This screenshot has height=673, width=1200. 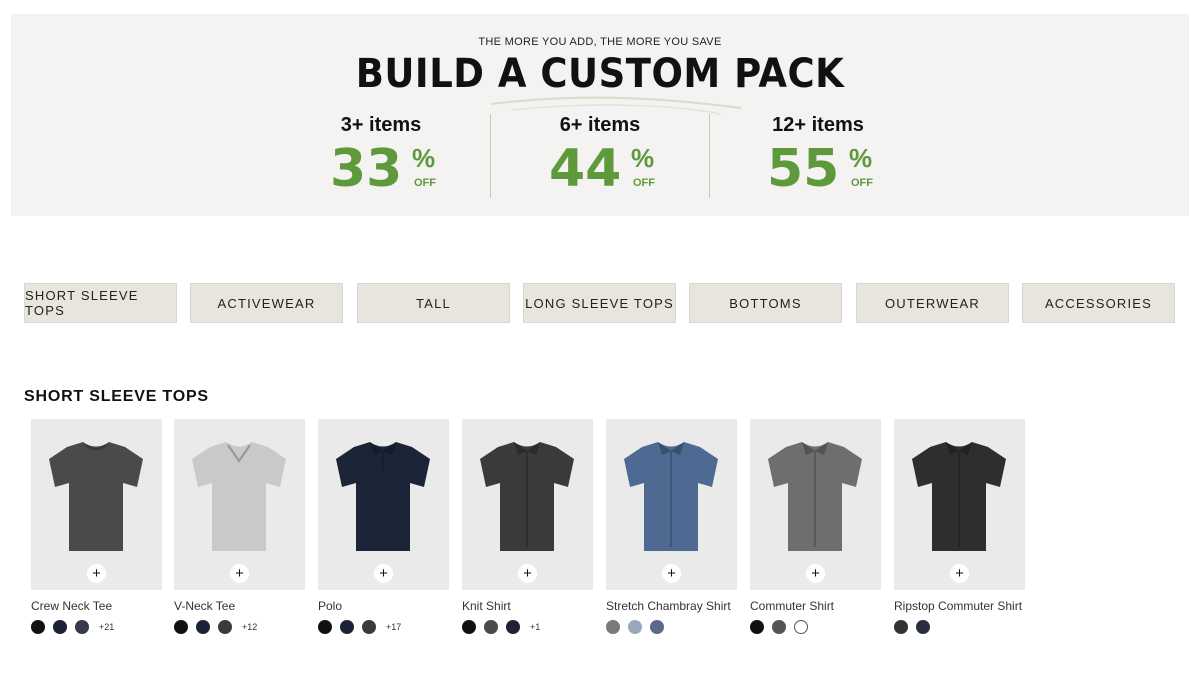 What do you see at coordinates (535, 627) in the screenshot?
I see `more-colors-count: +1` at bounding box center [535, 627].